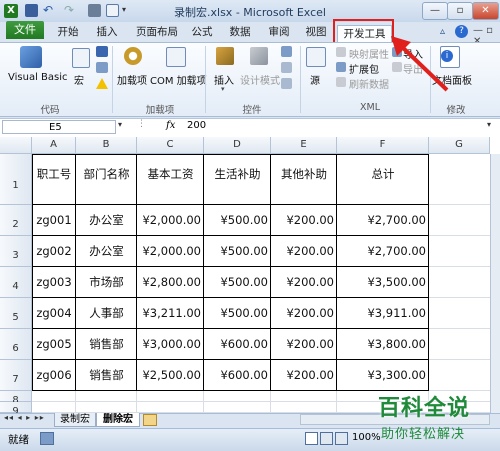 The width and height of the screenshot is (500, 451). I want to click on tab-home: 开始, so click(68, 32).